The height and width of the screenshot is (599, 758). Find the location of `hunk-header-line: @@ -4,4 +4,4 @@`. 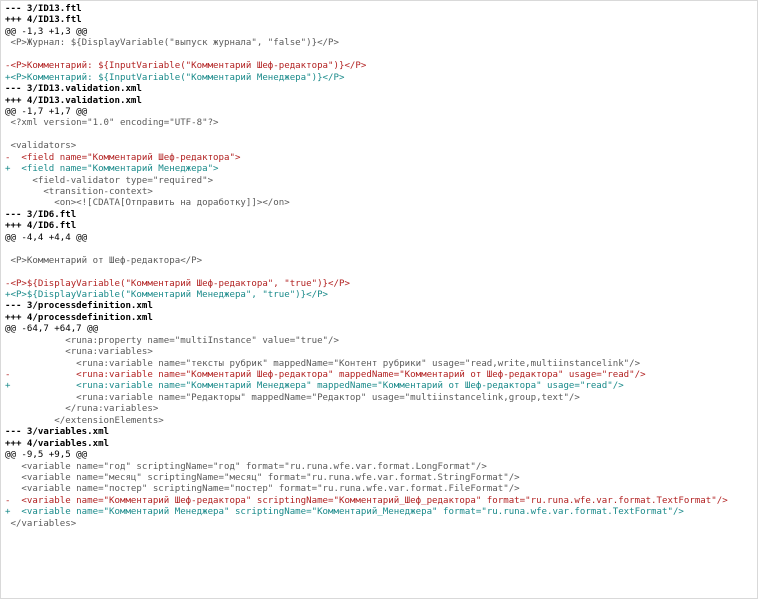

hunk-header-line: @@ -4,4 +4,4 @@ is located at coordinates (46, 237).